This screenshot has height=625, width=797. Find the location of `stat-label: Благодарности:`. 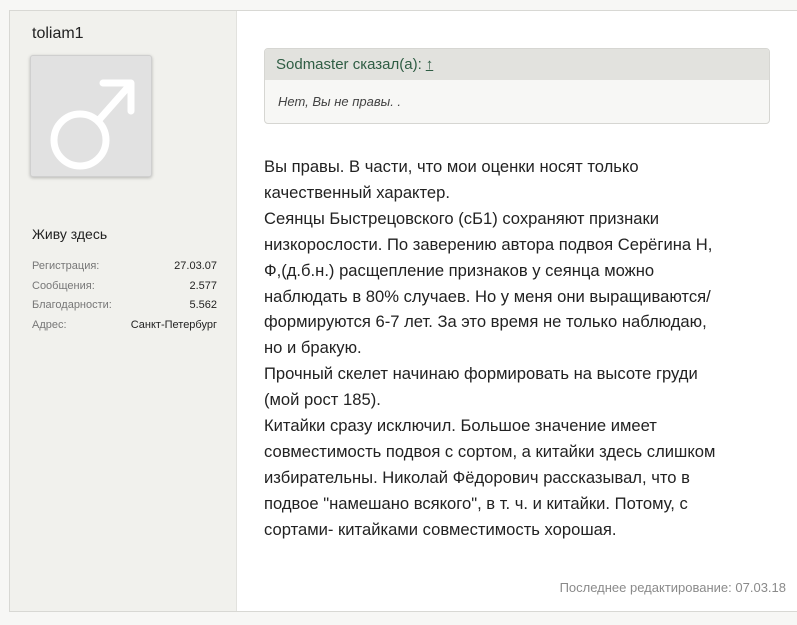

stat-label: Благодарности: is located at coordinates (72, 305).